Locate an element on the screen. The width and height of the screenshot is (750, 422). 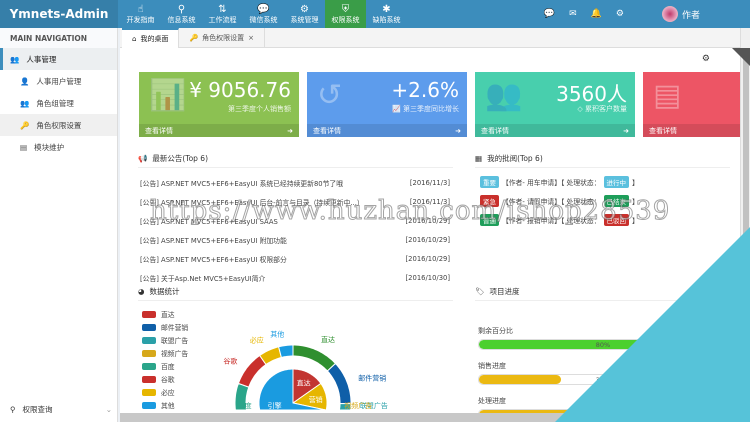
nav-item-1: ⚲ 信息系统 is located at coordinates (181, 14).